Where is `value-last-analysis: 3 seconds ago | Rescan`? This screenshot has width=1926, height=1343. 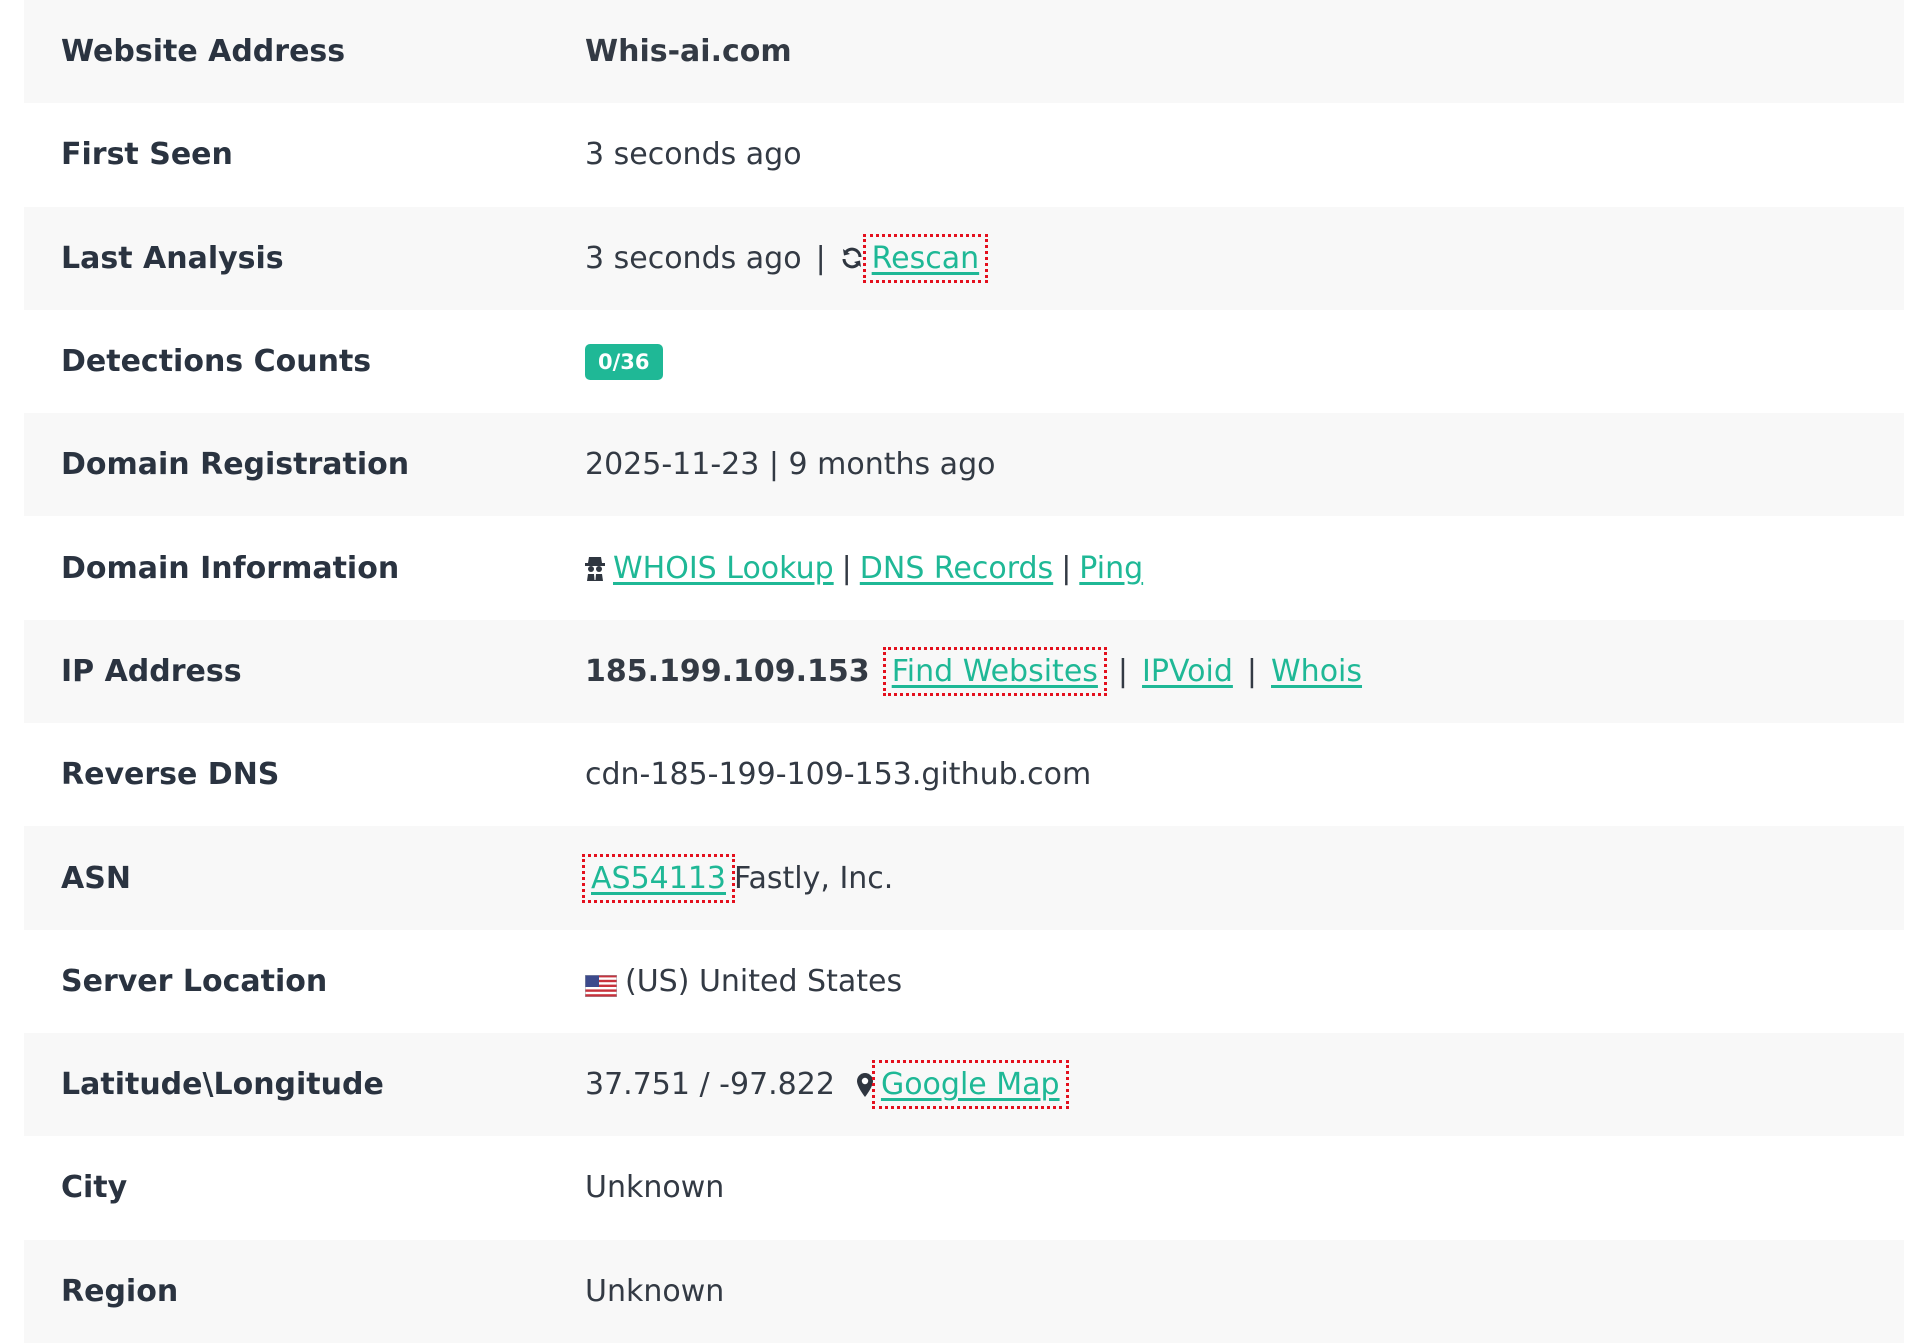 value-last-analysis: 3 seconds ago | Rescan is located at coordinates (787, 258).